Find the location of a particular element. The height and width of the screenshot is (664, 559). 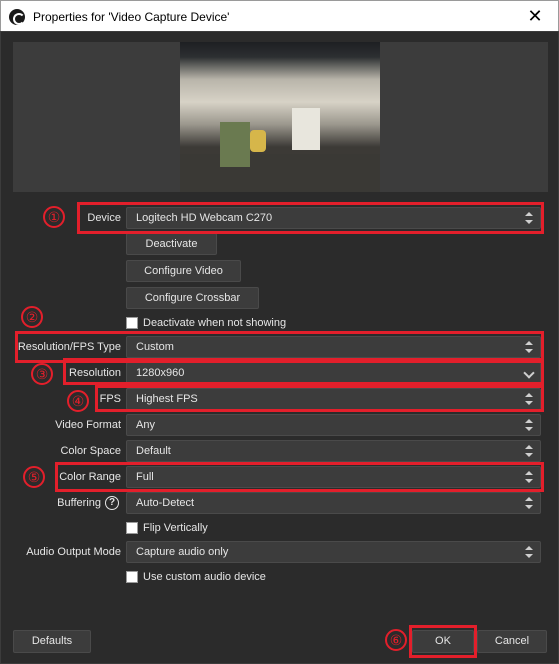

flip-vertically-checkbox: Flip Vertically is located at coordinates (167, 528).